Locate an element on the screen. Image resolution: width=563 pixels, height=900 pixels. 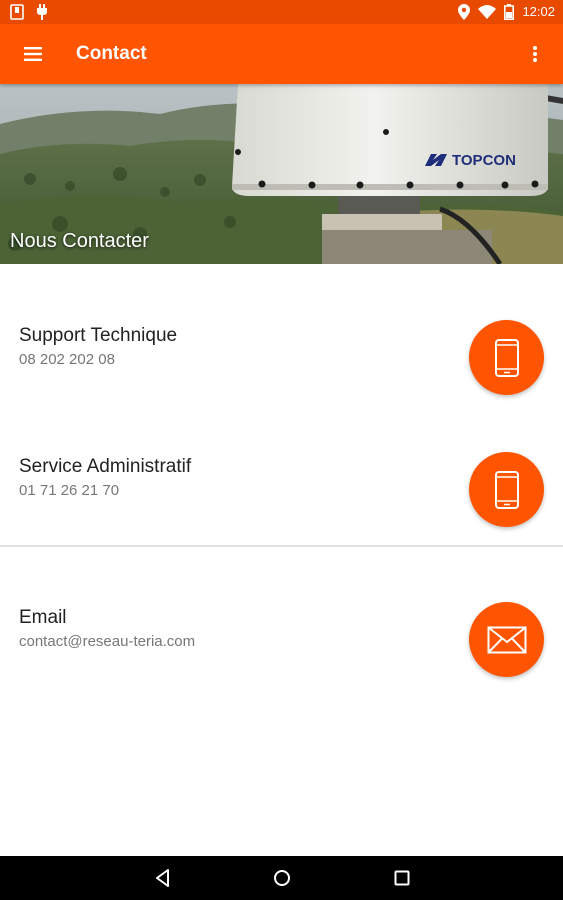
home-icon is located at coordinates (282, 878).